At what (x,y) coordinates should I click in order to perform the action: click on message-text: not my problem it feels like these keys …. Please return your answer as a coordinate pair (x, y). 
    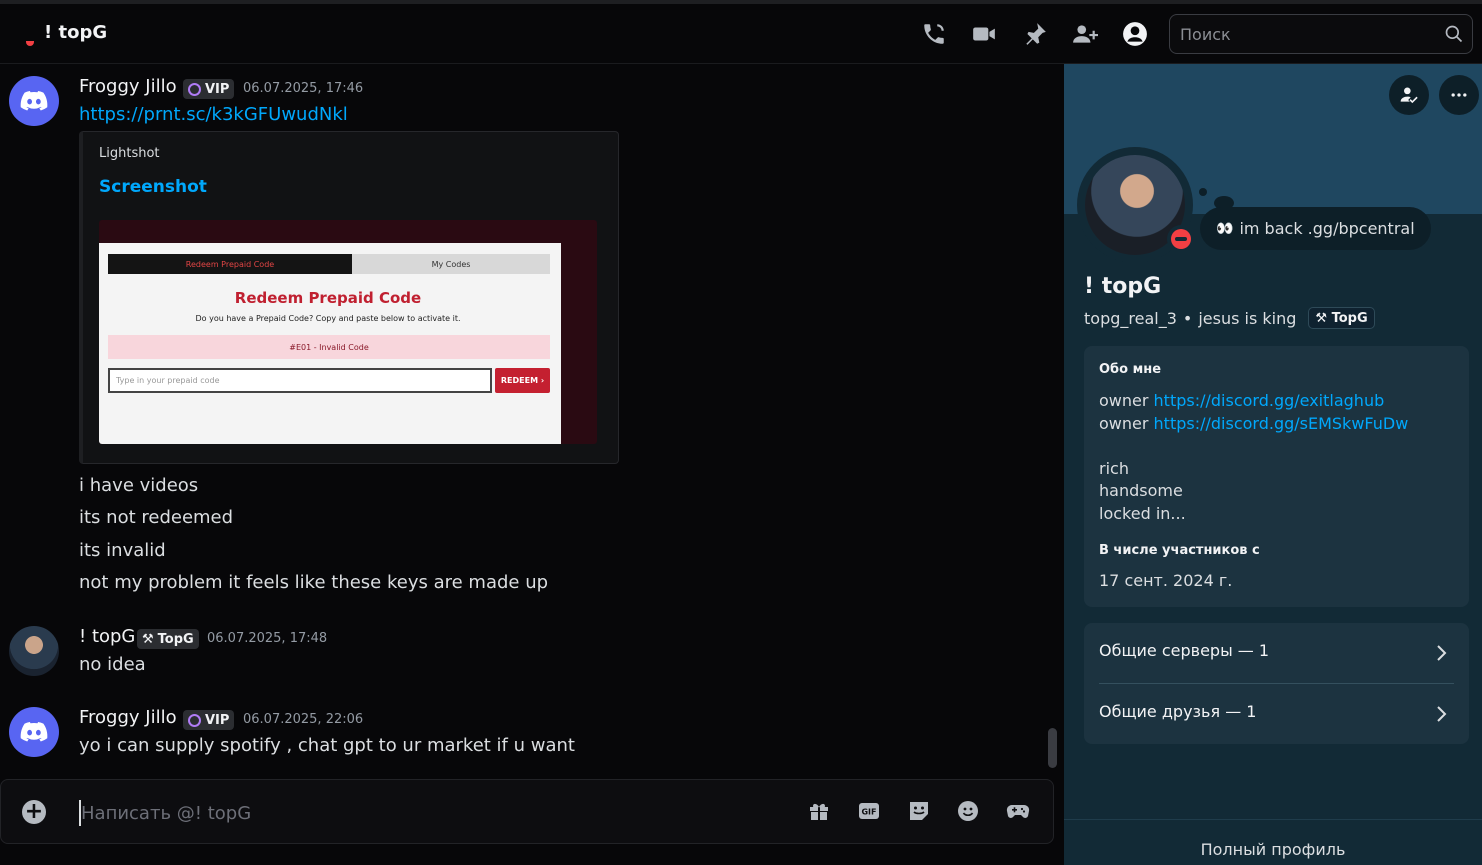
    Looking at the image, I should click on (314, 582).